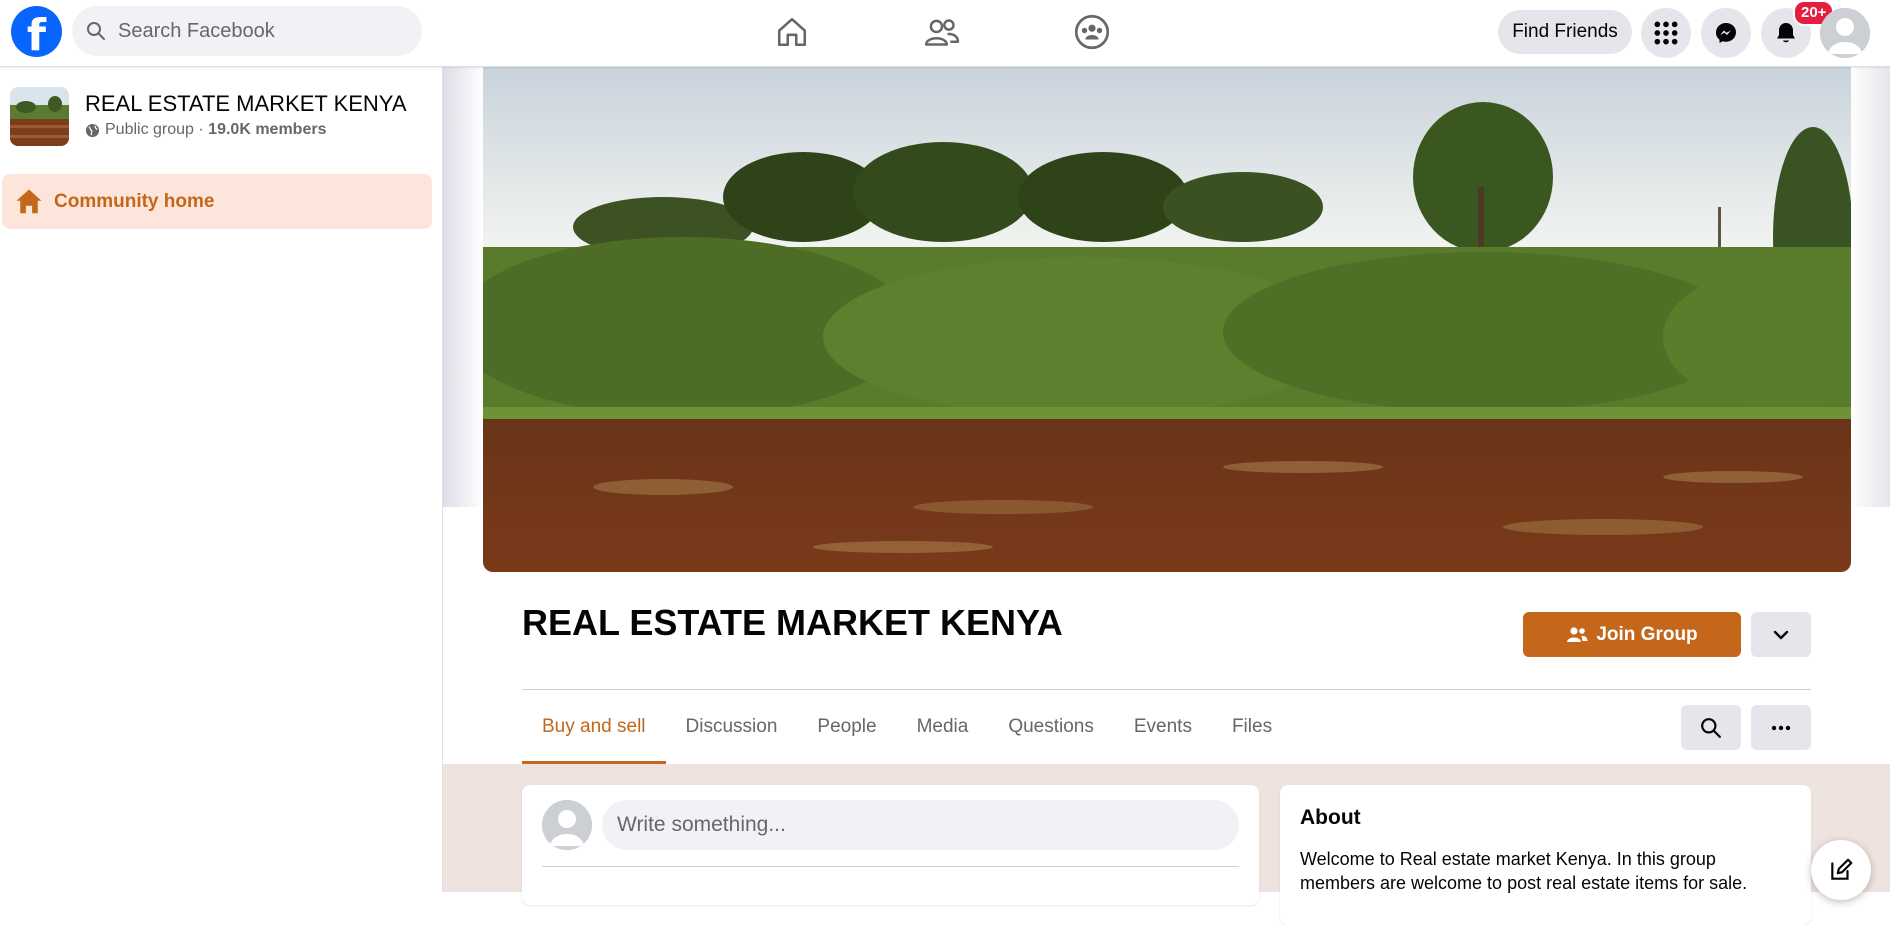 The height and width of the screenshot is (925, 1890). I want to click on globe-icon, so click(92, 130).